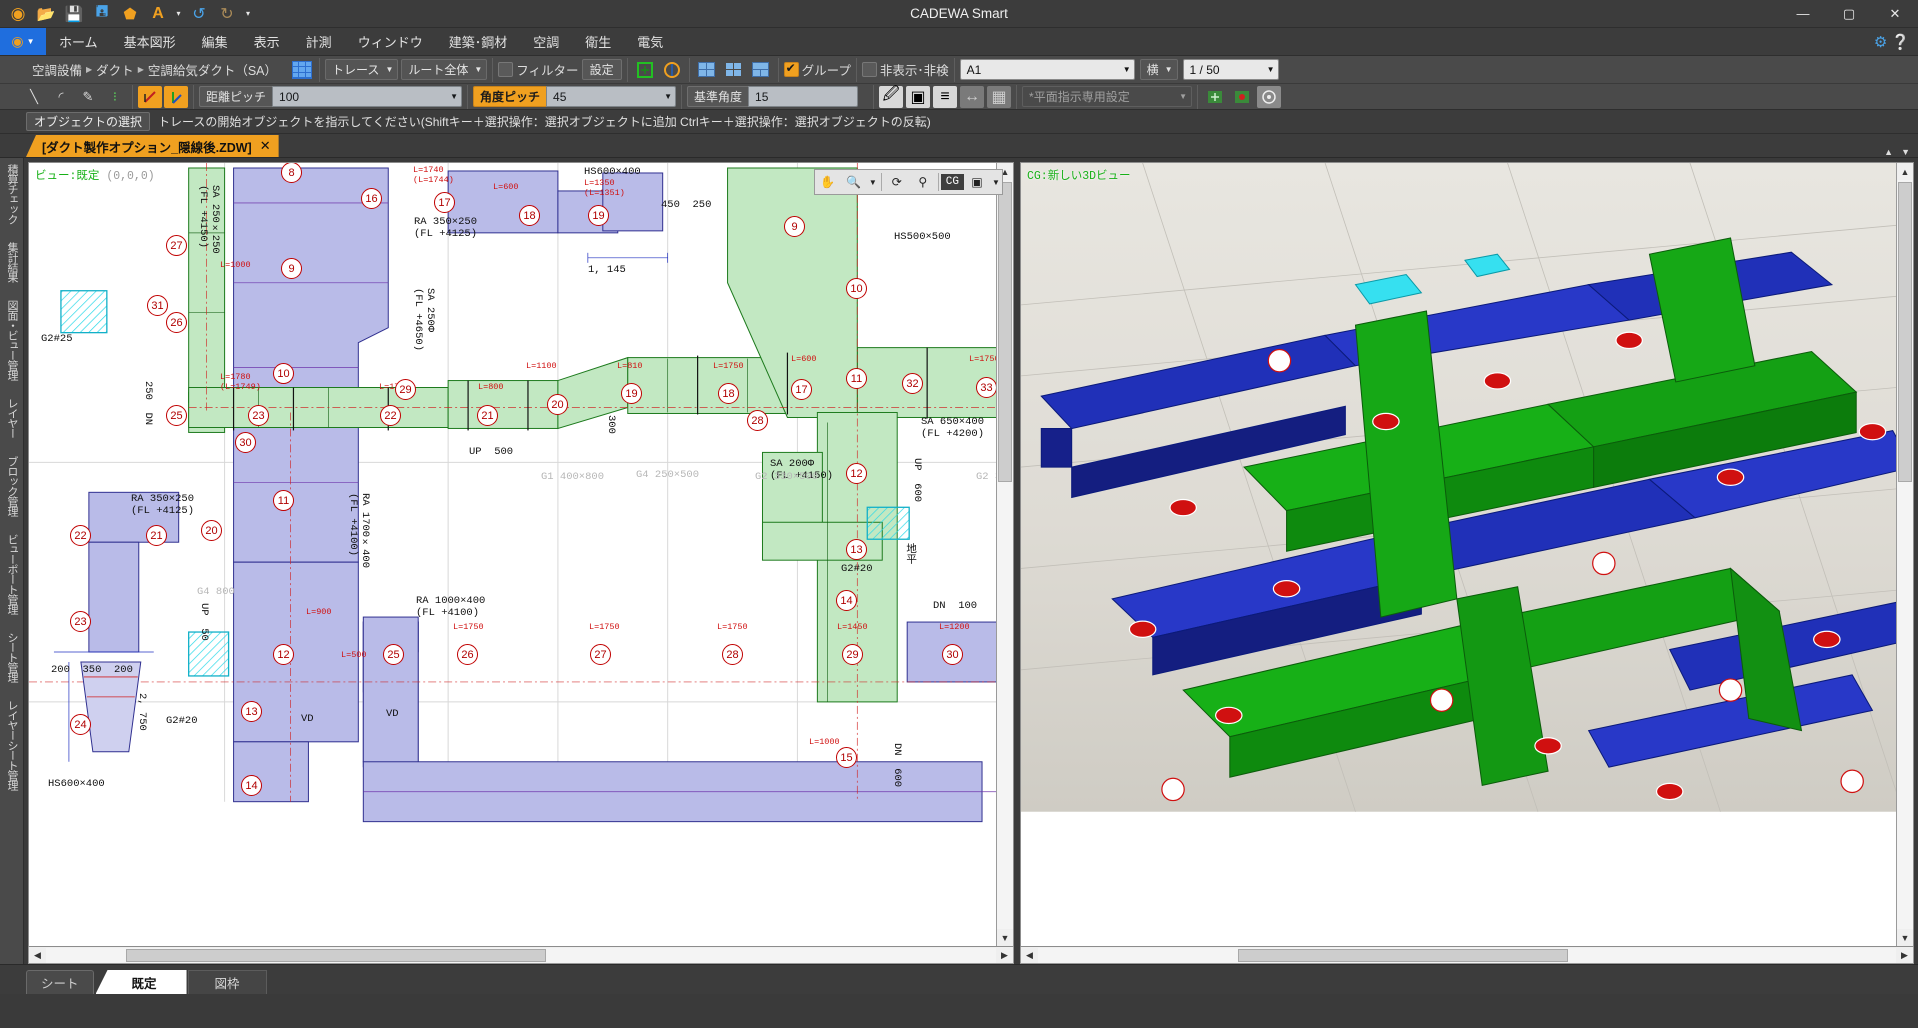  I want to click on balloon-tag: 23, so click(258, 415).